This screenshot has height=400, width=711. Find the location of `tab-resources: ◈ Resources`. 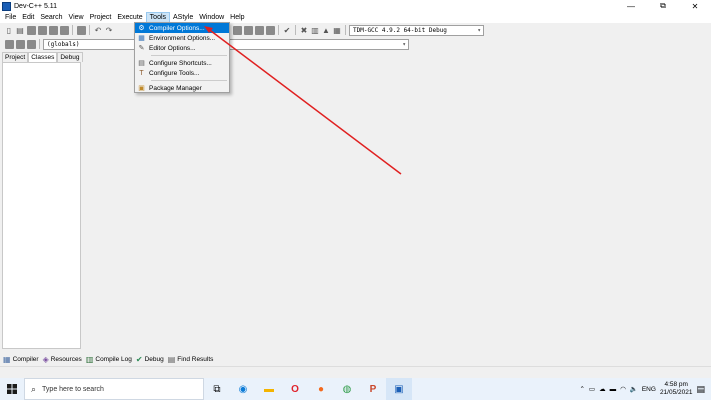

tab-resources: ◈ Resources is located at coordinates (62, 359).